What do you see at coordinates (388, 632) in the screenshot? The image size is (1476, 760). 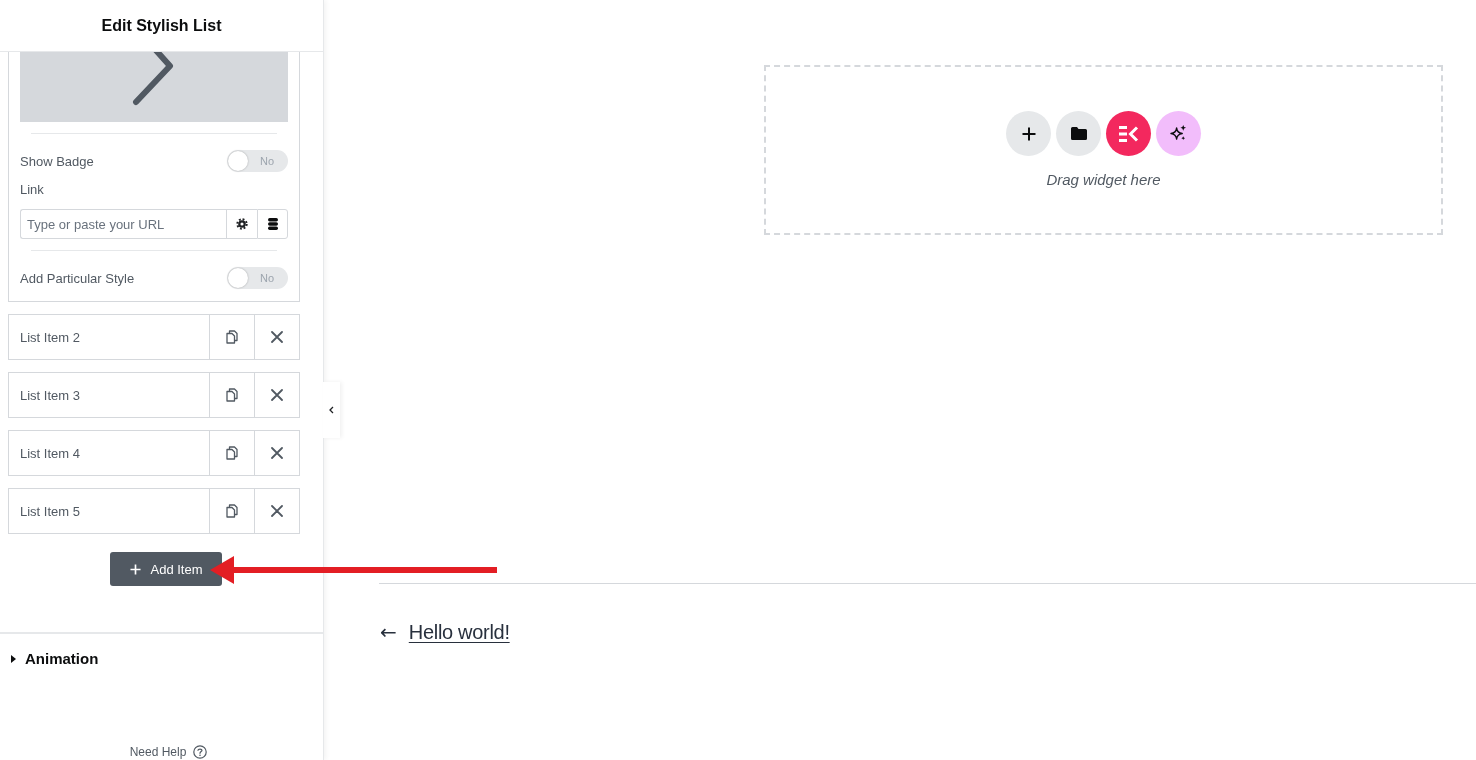 I see `back-arrow-icon: ←` at bounding box center [388, 632].